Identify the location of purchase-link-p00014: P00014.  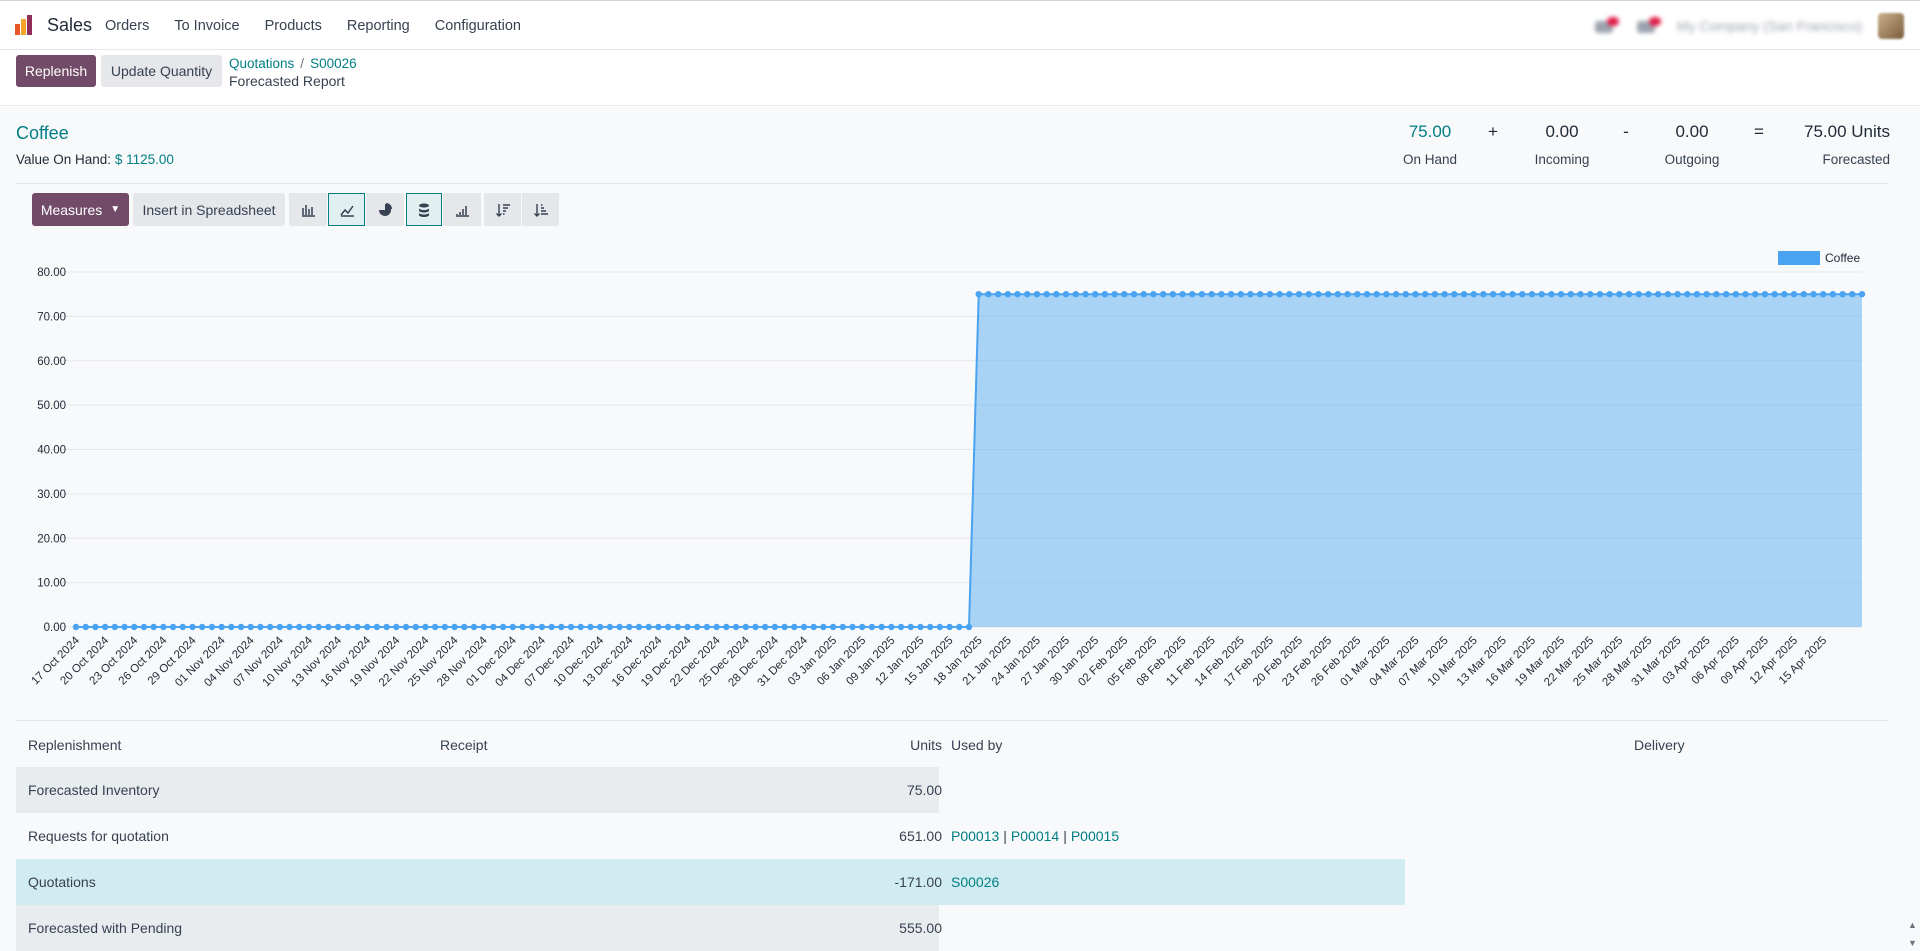
(1035, 836).